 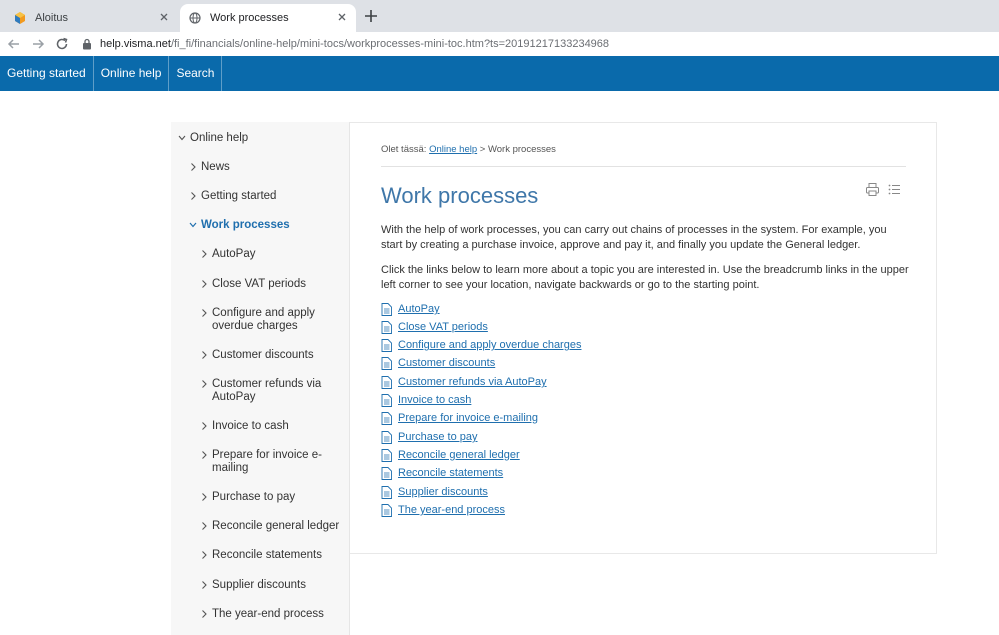 What do you see at coordinates (271, 355) in the screenshot?
I see `toc-child: Customer discounts` at bounding box center [271, 355].